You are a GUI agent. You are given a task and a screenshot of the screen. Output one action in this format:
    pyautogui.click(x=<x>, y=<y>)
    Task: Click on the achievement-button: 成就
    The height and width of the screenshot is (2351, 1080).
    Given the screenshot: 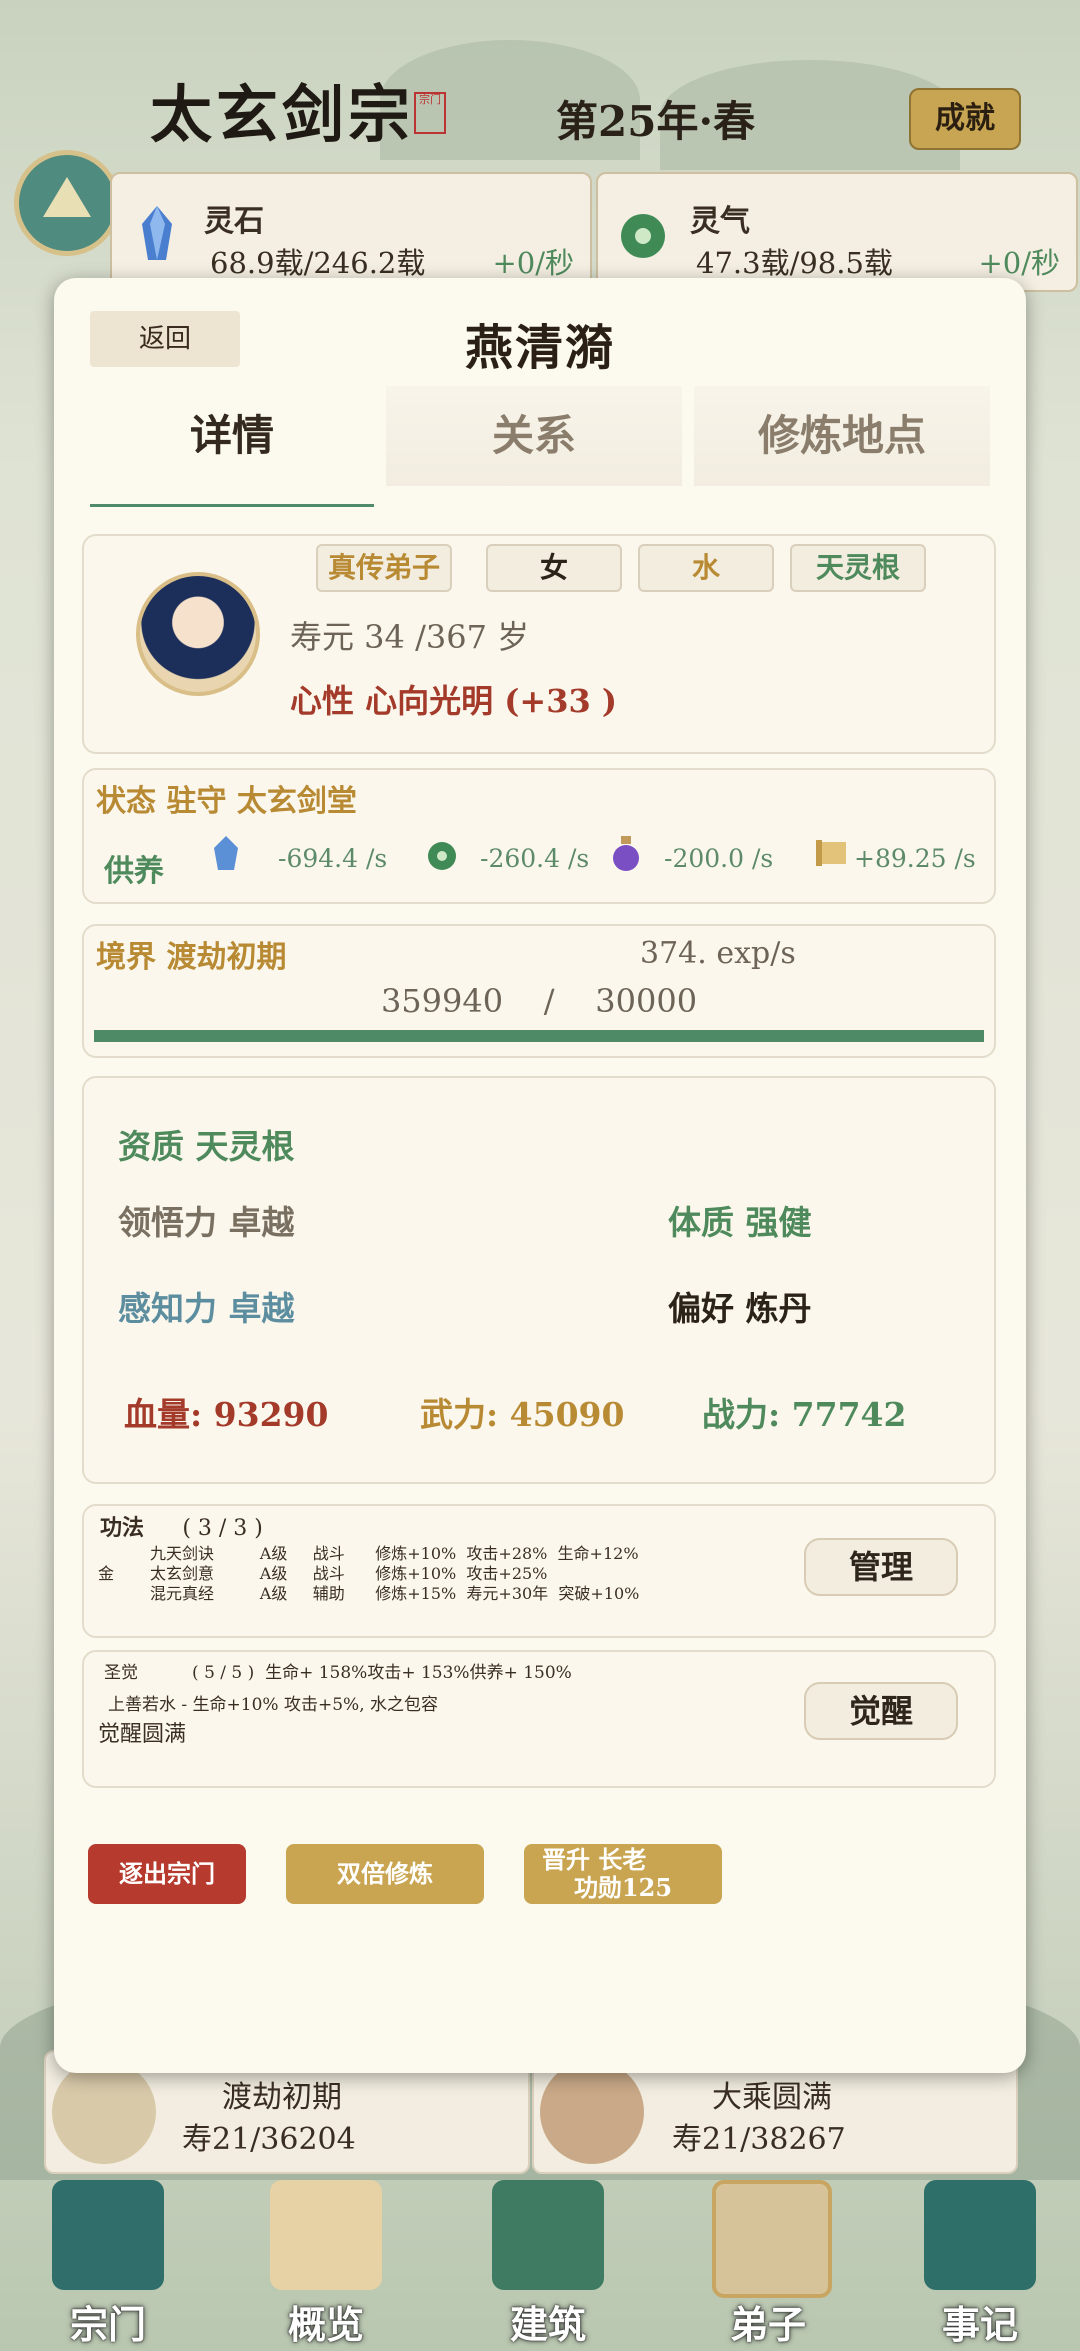 What is the action you would take?
    pyautogui.click(x=965, y=119)
    